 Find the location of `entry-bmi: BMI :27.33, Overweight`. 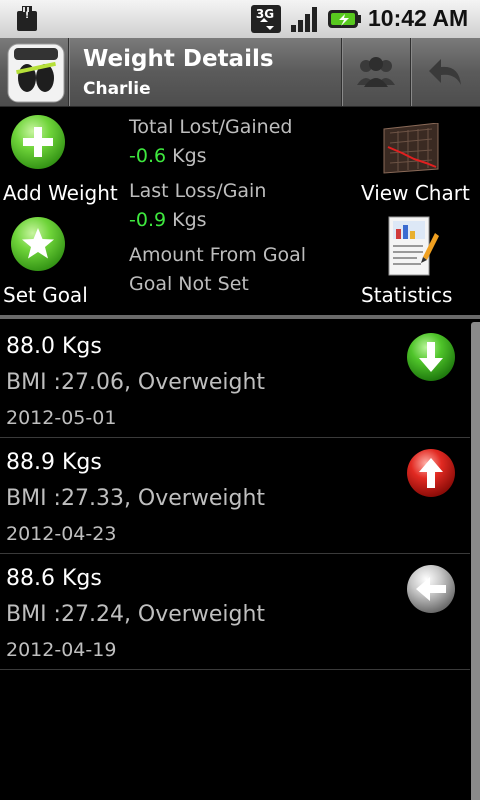

entry-bmi: BMI :27.33, Overweight is located at coordinates (136, 498).